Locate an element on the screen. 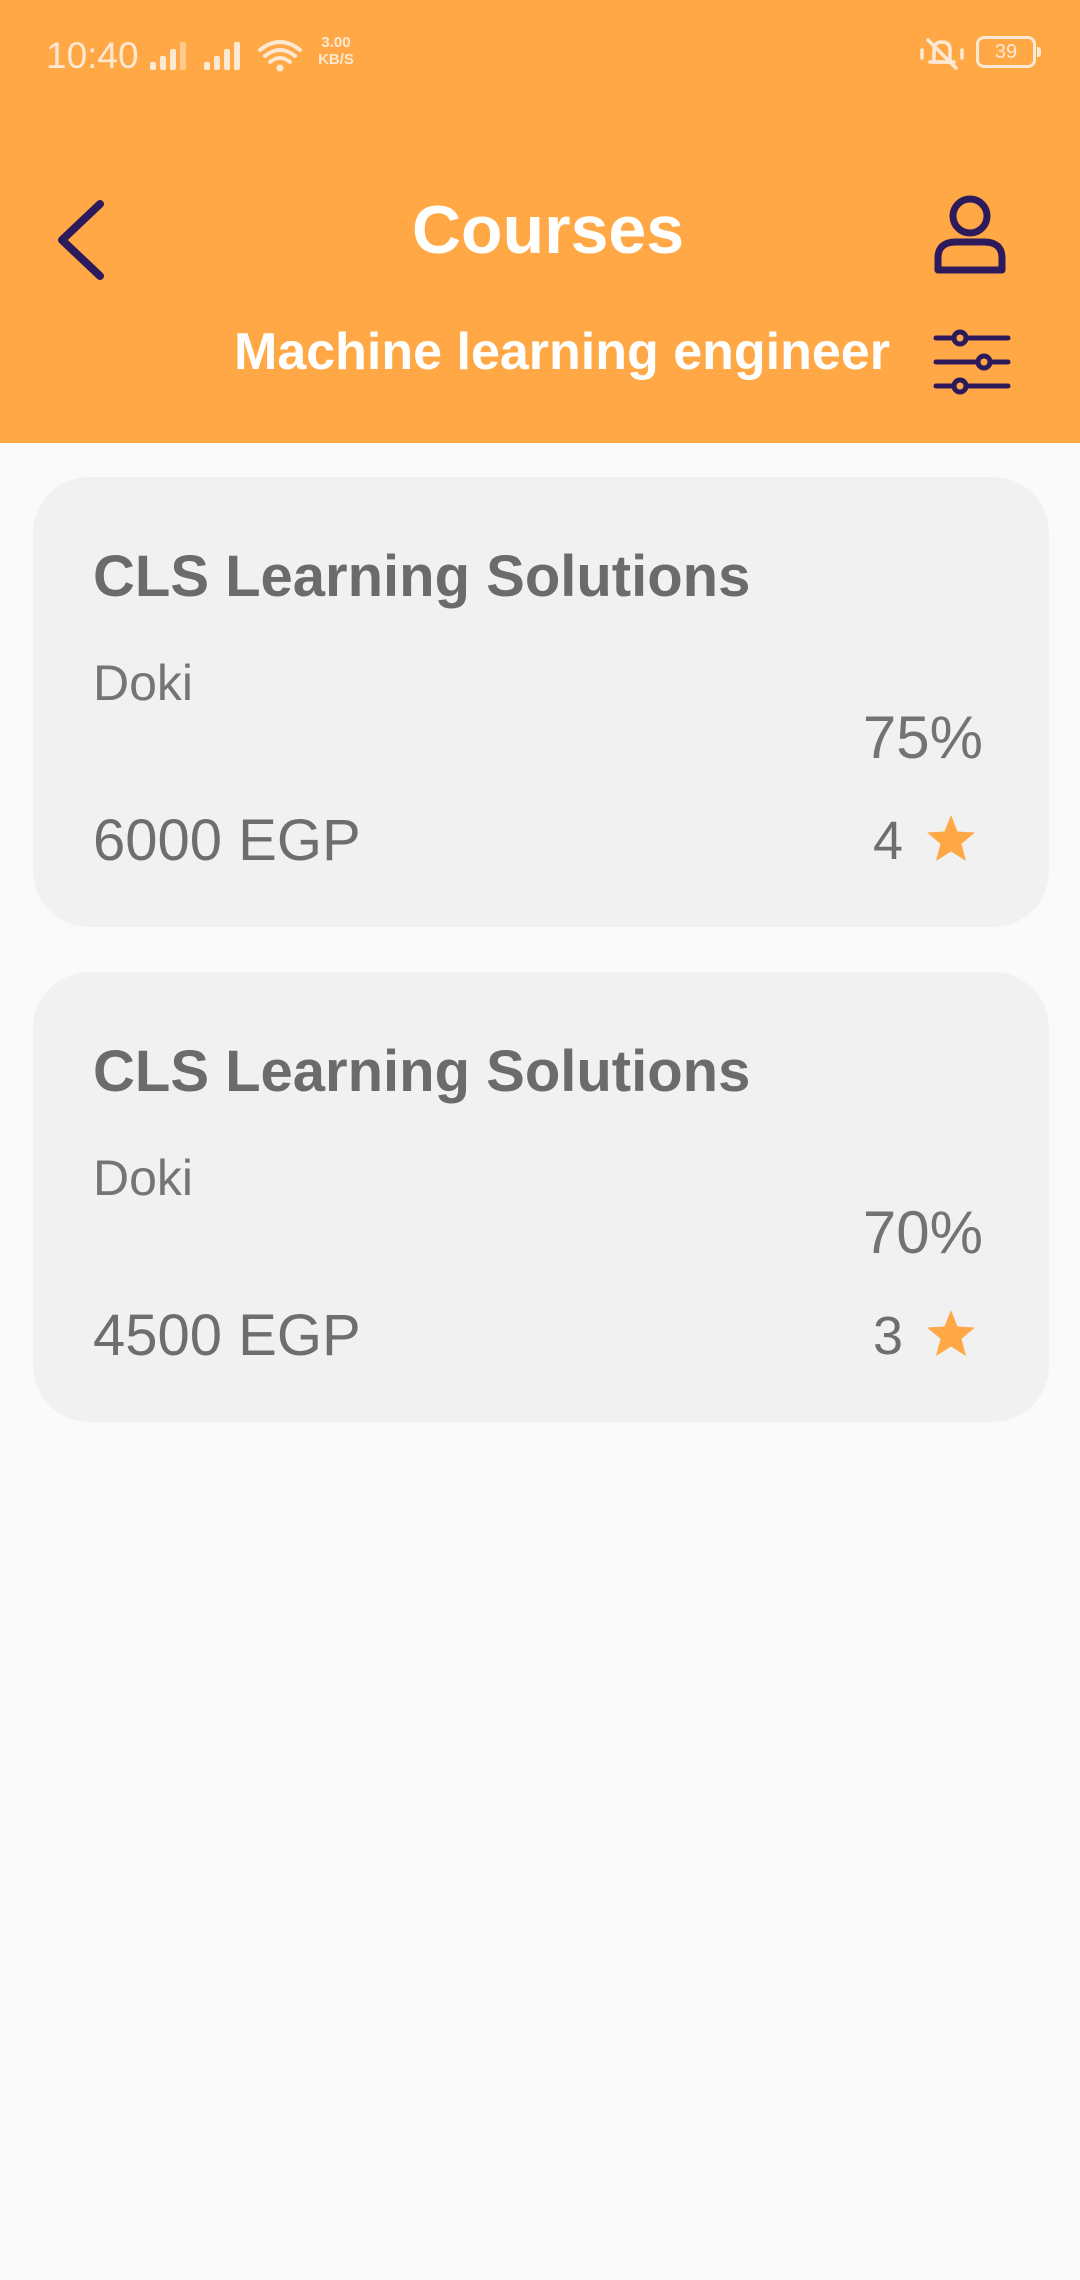 This screenshot has height=2280, width=1080. user-icon is located at coordinates (970, 234).